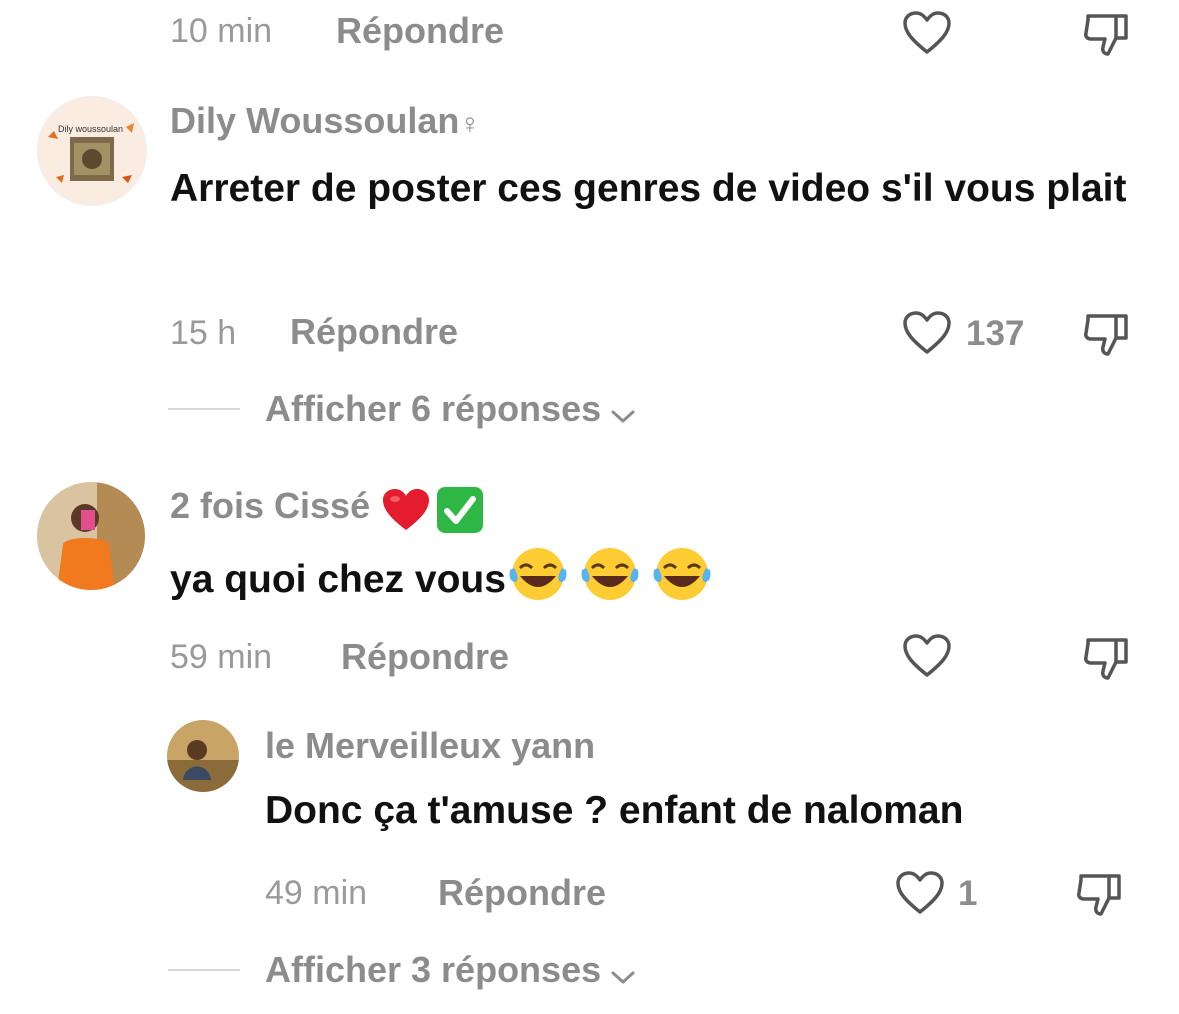 The image size is (1179, 1014). I want to click on comment-time: 59 min, so click(221, 657).